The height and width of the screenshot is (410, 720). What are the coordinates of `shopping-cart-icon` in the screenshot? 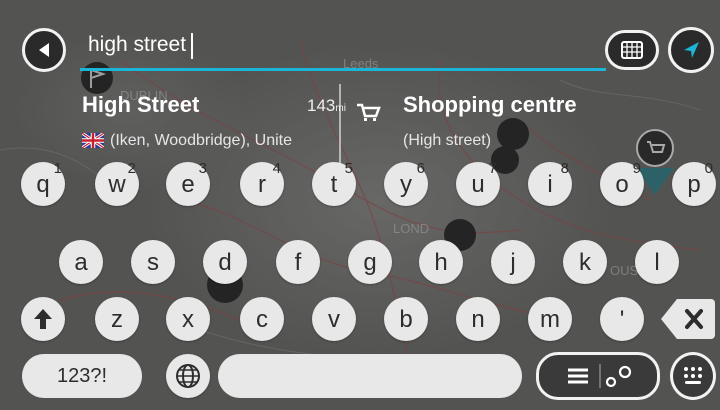 It's located at (369, 112).